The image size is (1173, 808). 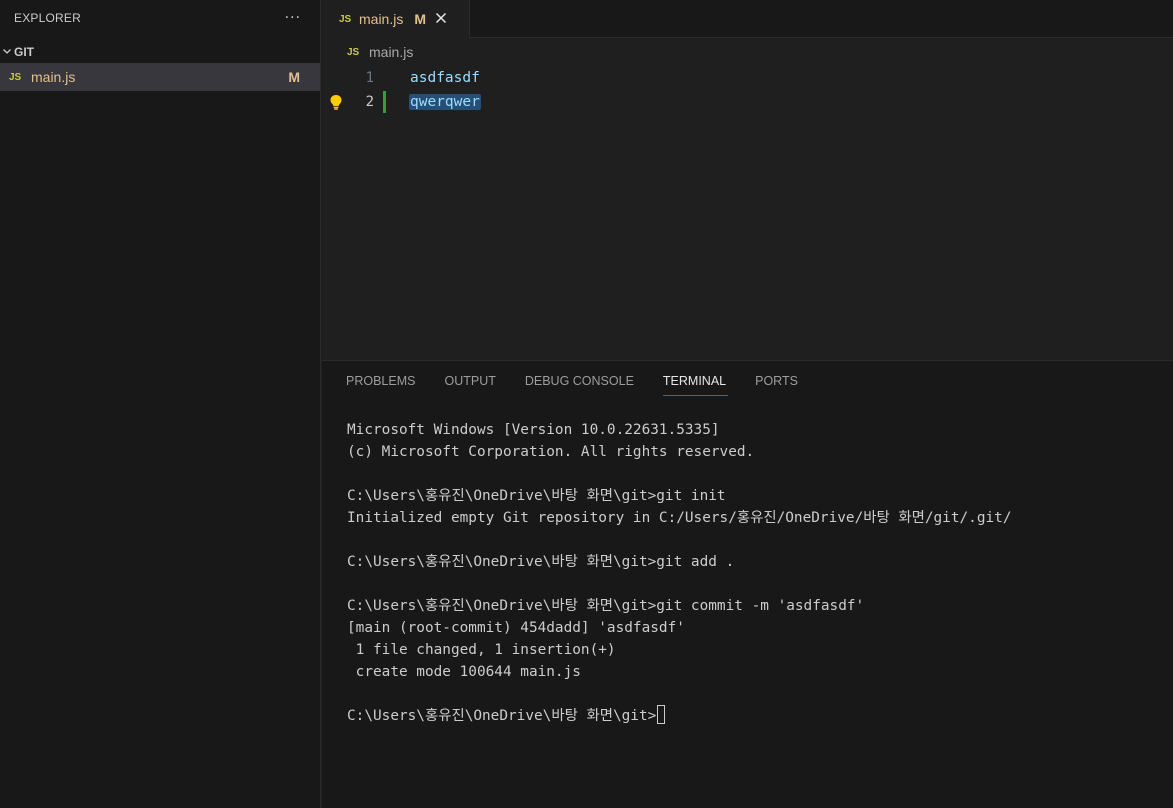 I want to click on tab-main-js: JS main.js M, so click(x=396, y=19).